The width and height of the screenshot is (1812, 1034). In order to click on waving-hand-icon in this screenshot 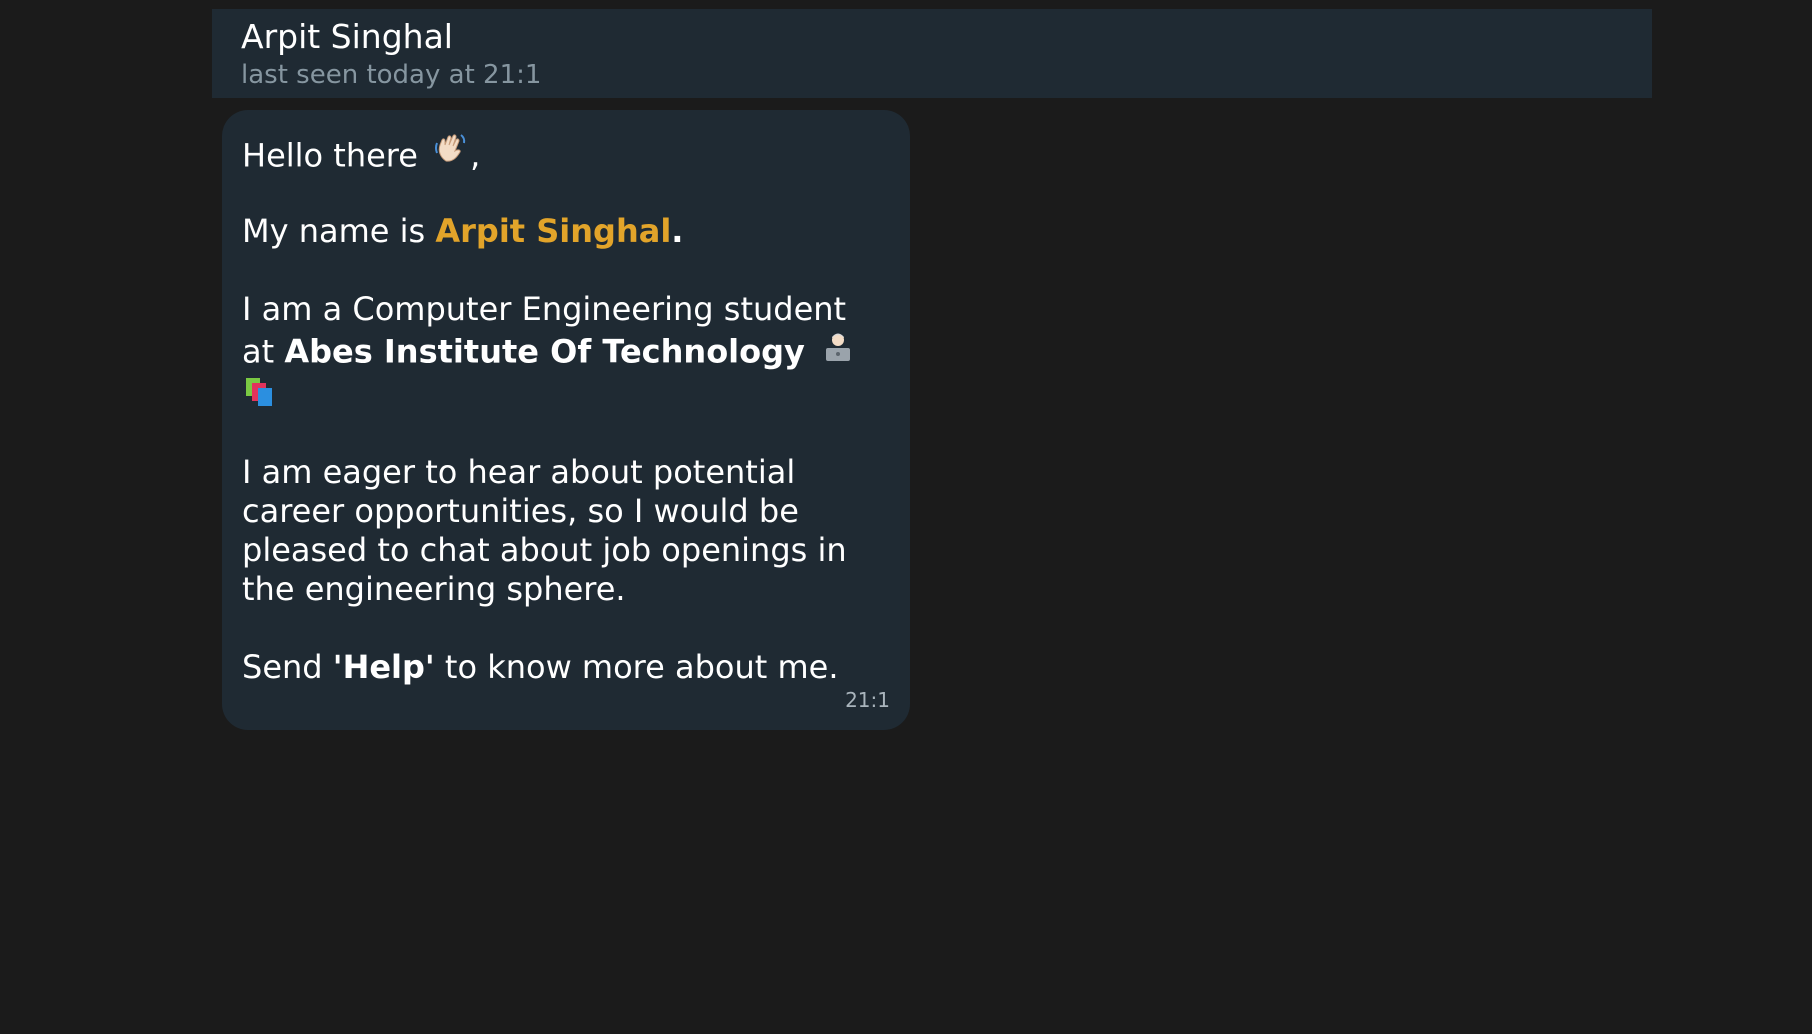, I will do `click(451, 154)`.